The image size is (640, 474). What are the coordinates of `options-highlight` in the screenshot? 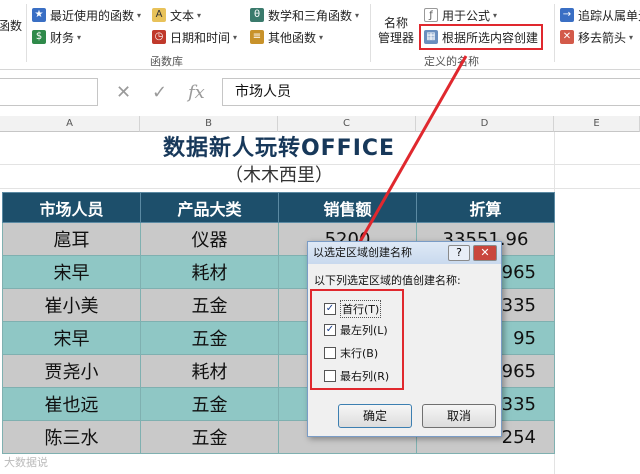 It's located at (357, 339).